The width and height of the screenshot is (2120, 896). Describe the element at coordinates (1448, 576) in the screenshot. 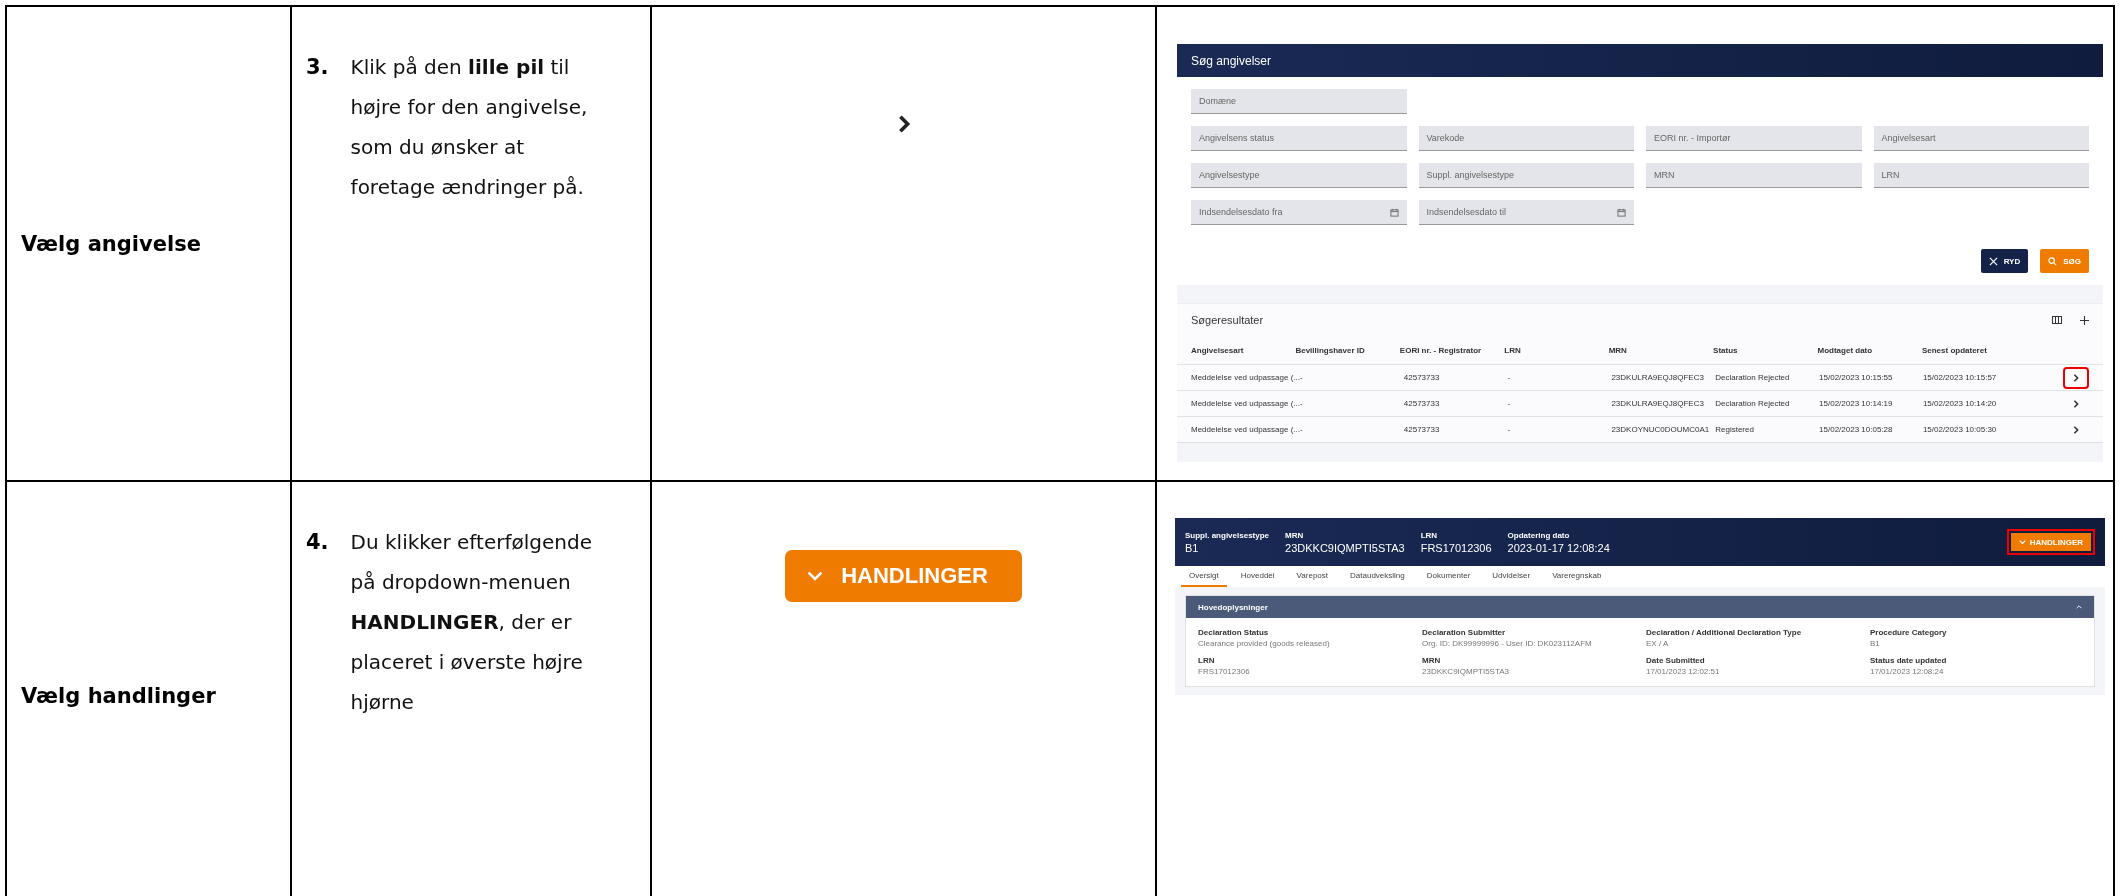

I see `tab: Dokumenter` at that location.